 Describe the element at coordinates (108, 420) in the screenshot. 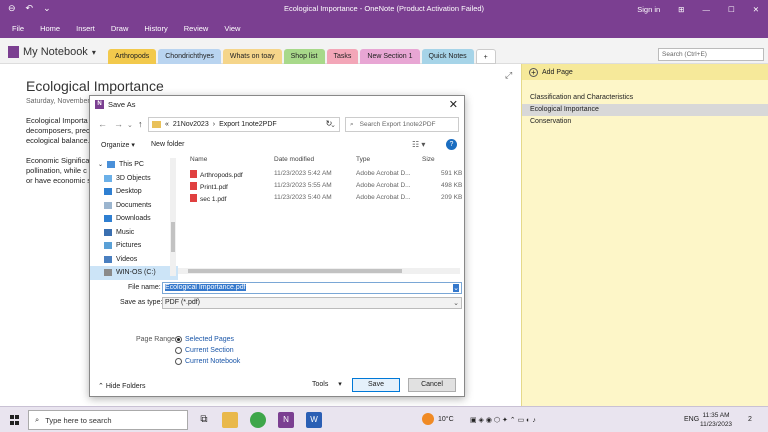

I see `taskbar-search: ⌕ Type here to search` at that location.